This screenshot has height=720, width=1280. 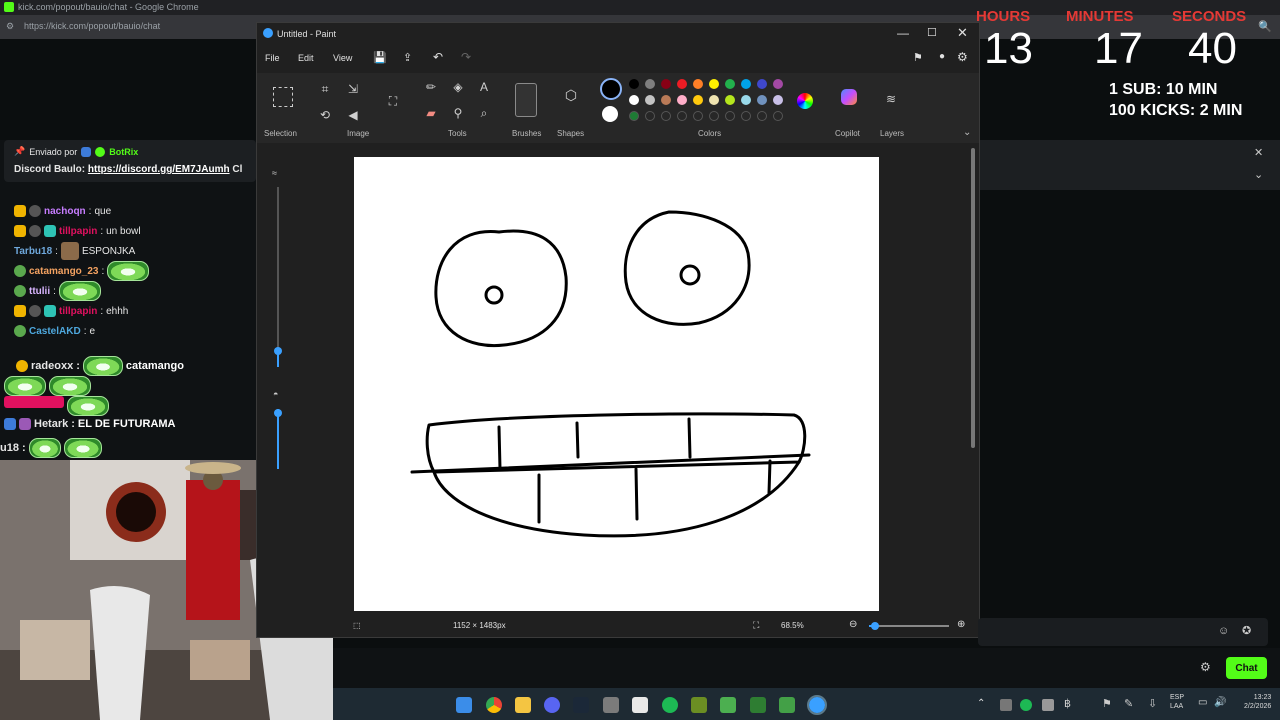 What do you see at coordinates (962, 33) in the screenshot?
I see `close-button: ✕` at bounding box center [962, 33].